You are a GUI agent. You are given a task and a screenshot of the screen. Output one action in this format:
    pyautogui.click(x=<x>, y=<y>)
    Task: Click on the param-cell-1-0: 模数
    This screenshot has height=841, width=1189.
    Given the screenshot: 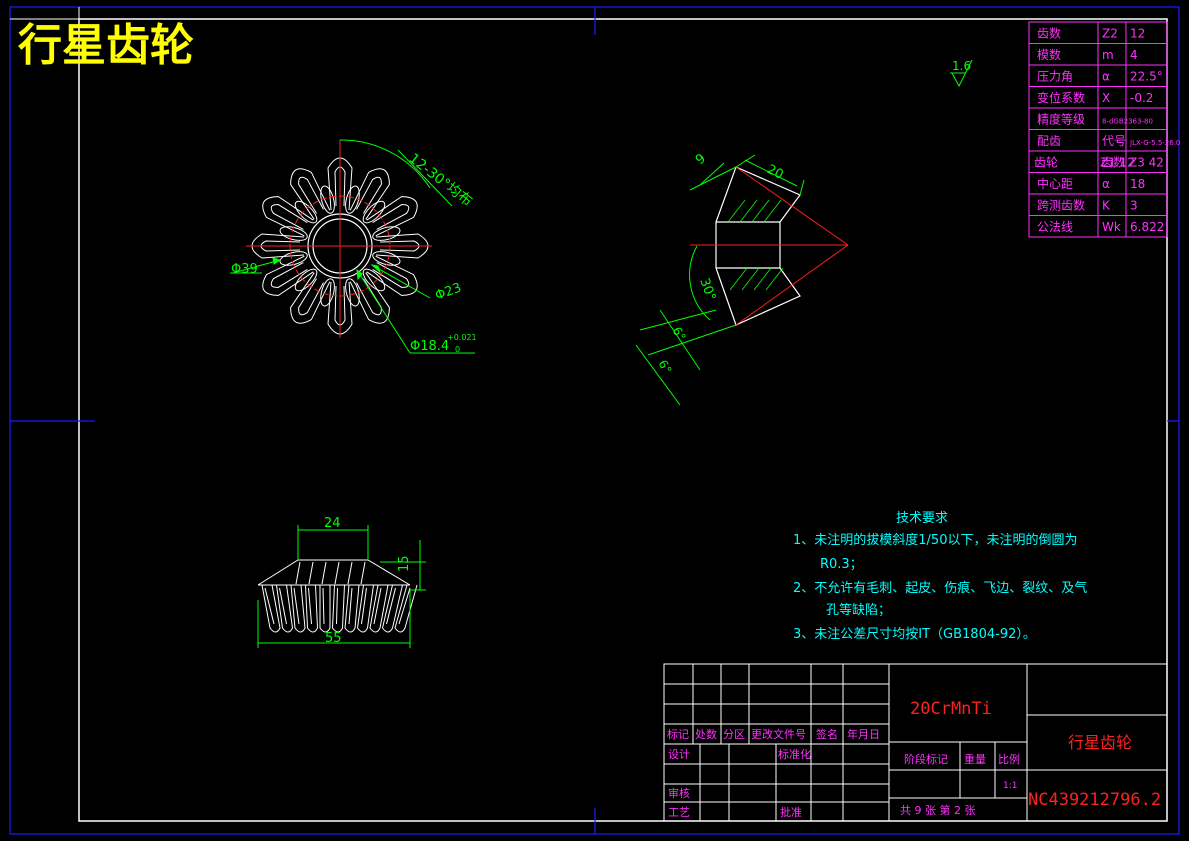 What is the action you would take?
    pyautogui.click(x=1049, y=54)
    